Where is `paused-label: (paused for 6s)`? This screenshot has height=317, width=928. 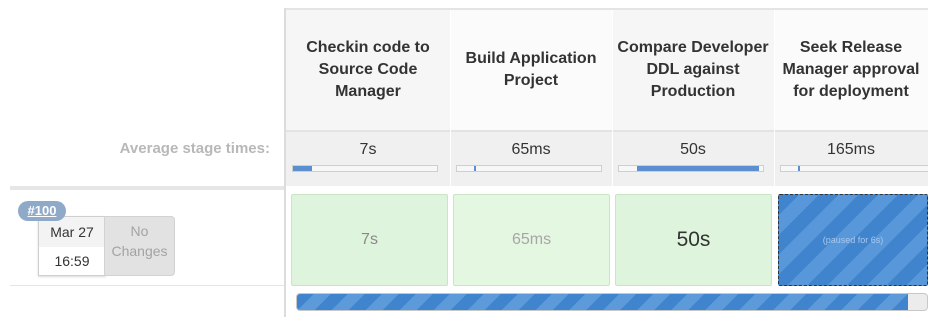 paused-label: (paused for 6s) is located at coordinates (853, 240).